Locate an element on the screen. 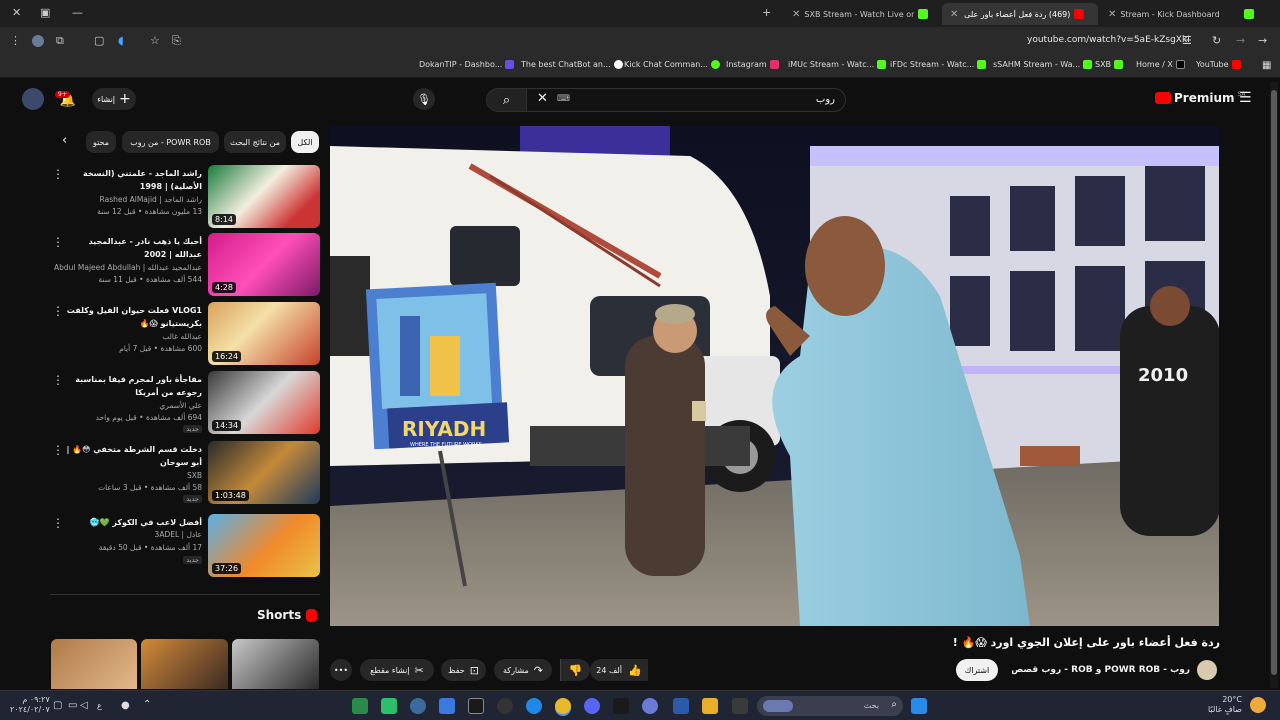  hamburger-menu-icon: ☰ is located at coordinates (1245, 98).